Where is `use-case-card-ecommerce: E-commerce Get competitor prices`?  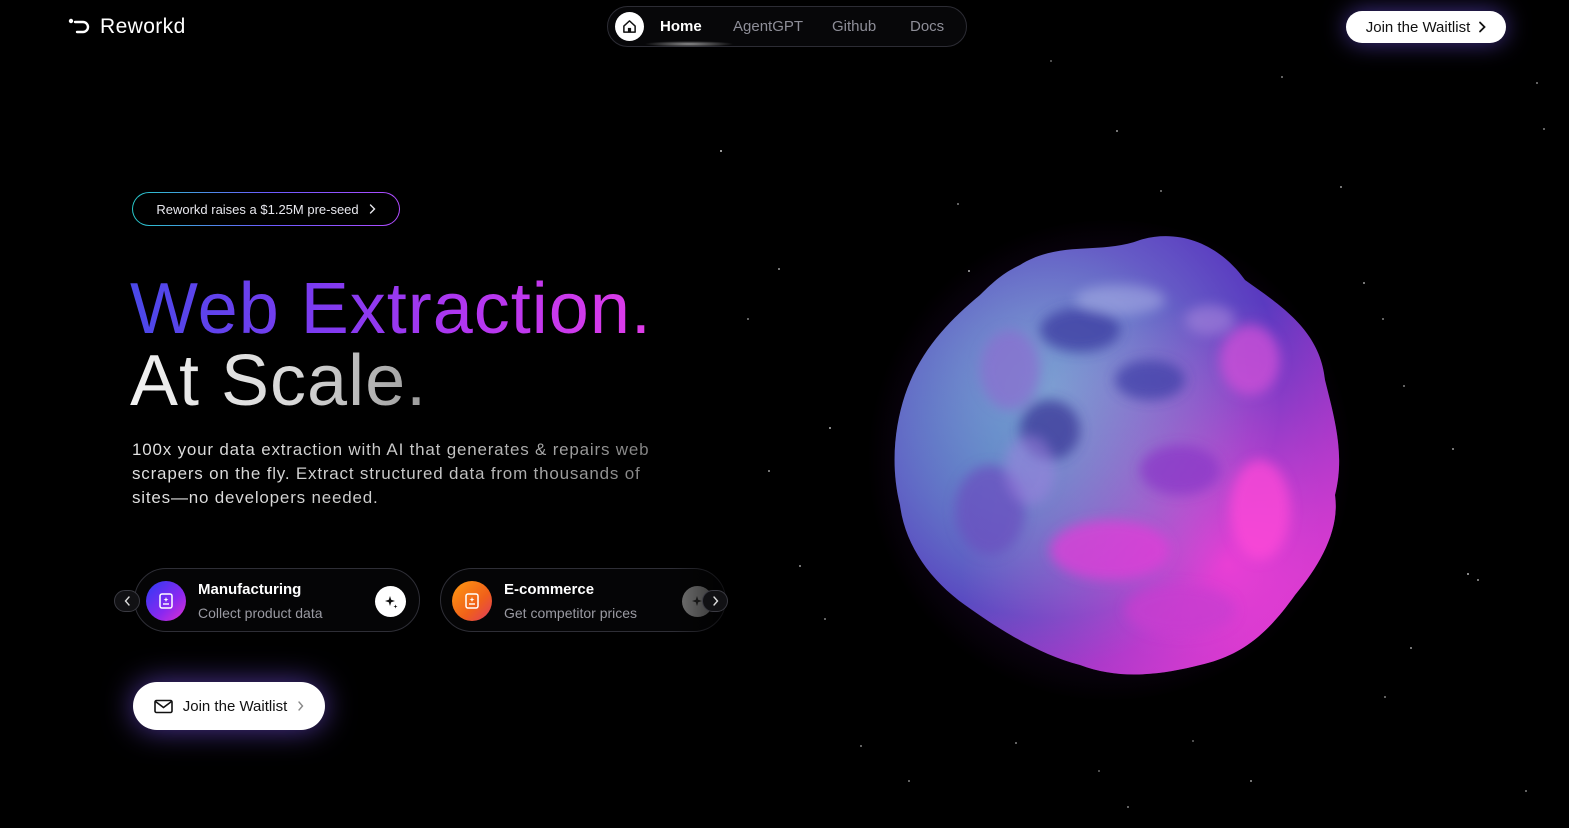 use-case-card-ecommerce: E-commerce Get competitor prices is located at coordinates (583, 600).